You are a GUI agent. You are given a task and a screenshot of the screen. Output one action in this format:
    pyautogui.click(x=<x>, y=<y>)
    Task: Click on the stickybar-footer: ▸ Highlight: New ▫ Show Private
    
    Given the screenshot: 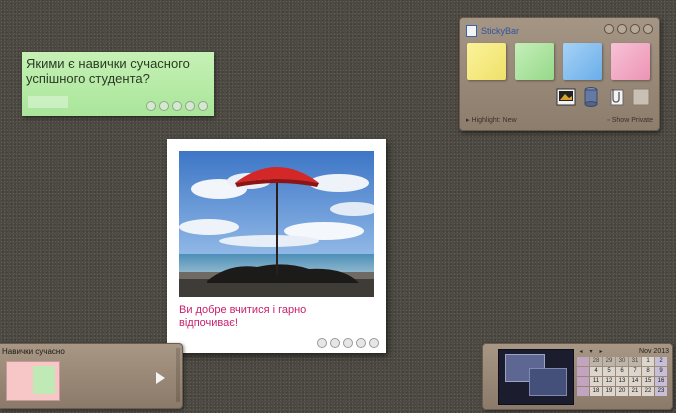 What is the action you would take?
    pyautogui.click(x=559, y=120)
    